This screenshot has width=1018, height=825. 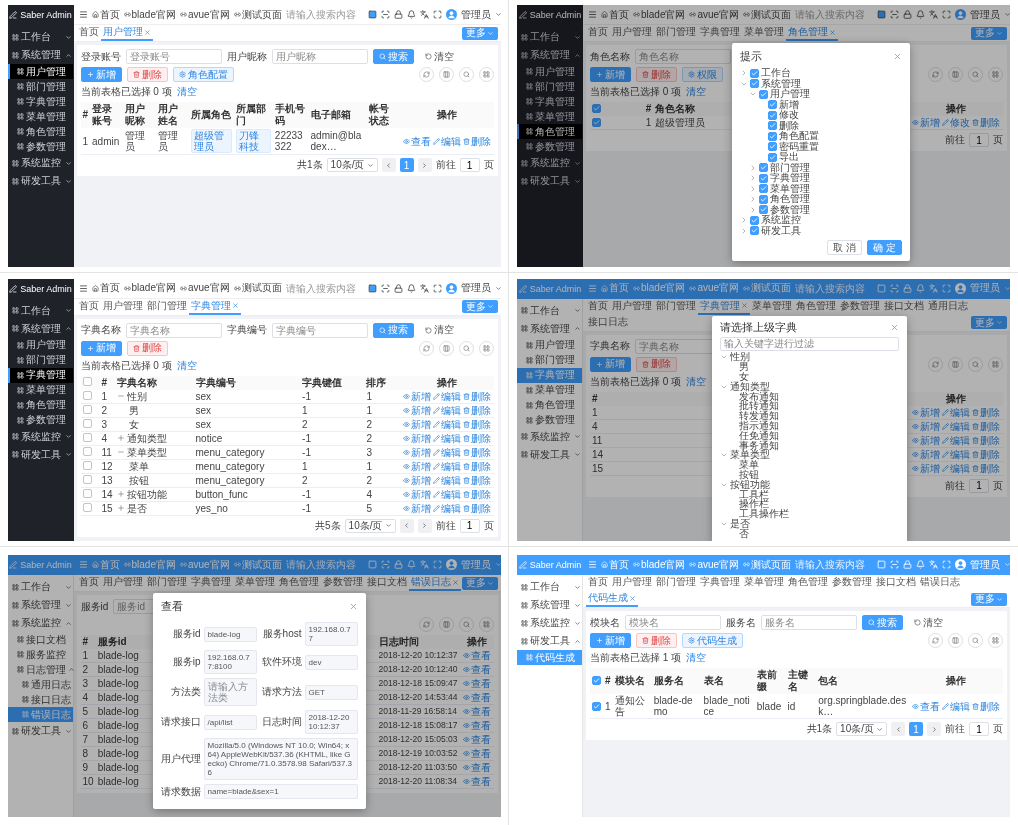 What do you see at coordinates (767, 14) in the screenshot?
I see `nav-link: 测试页面` at bounding box center [767, 14].